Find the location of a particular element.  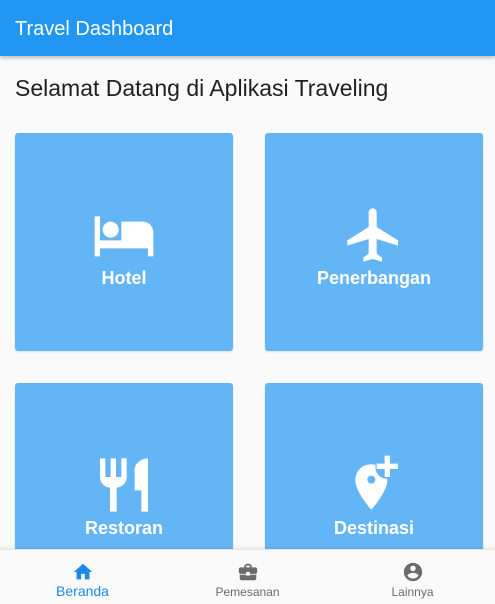

bottom-navigation: Beranda Pemesanan Lainnya is located at coordinates (247, 576).